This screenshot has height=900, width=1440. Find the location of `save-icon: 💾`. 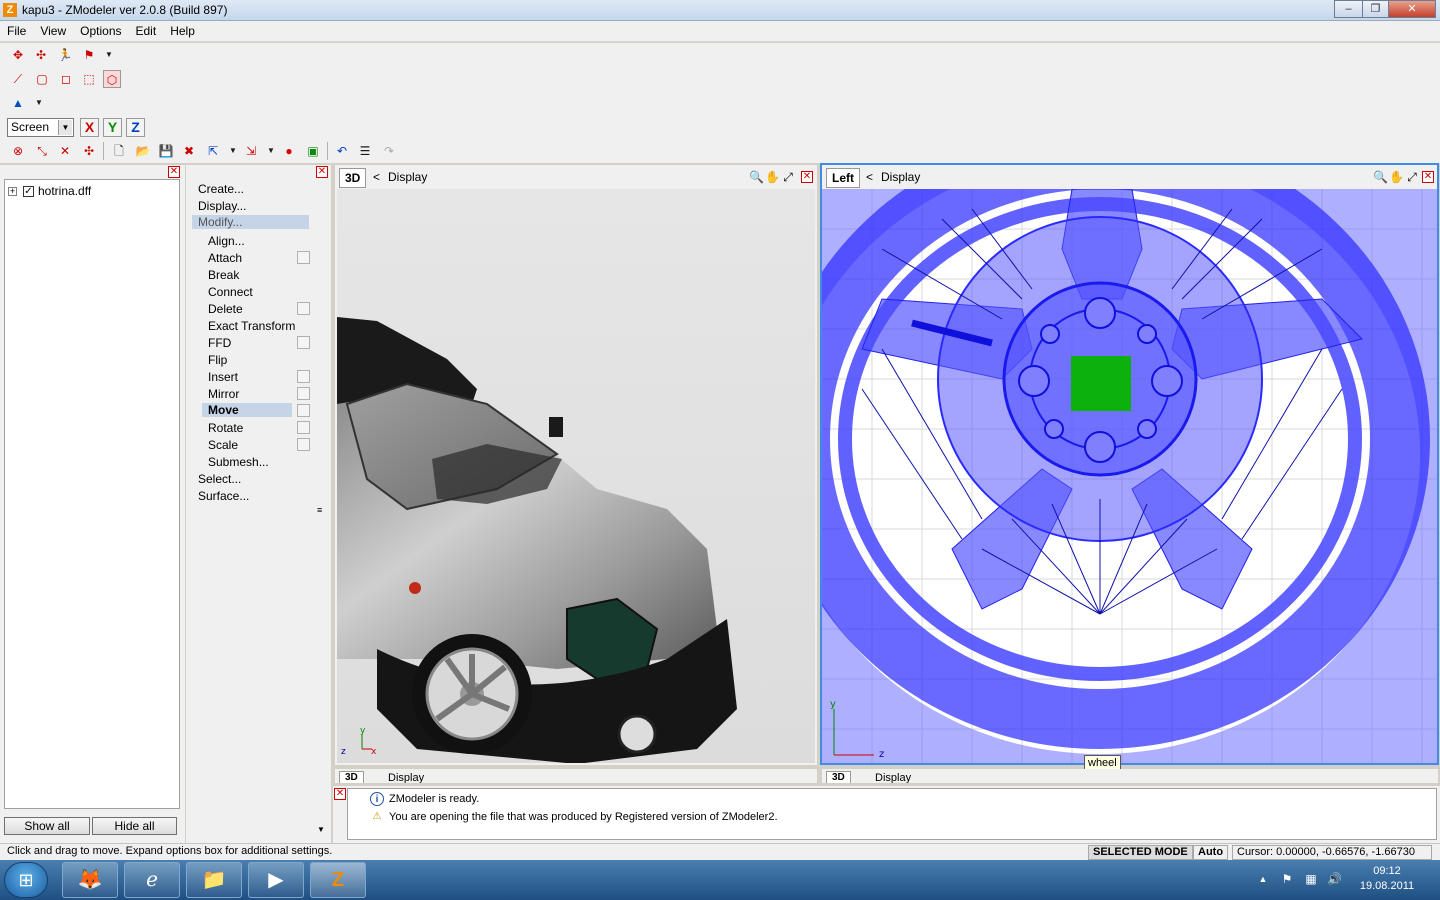

save-icon: 💾 is located at coordinates (166, 151).